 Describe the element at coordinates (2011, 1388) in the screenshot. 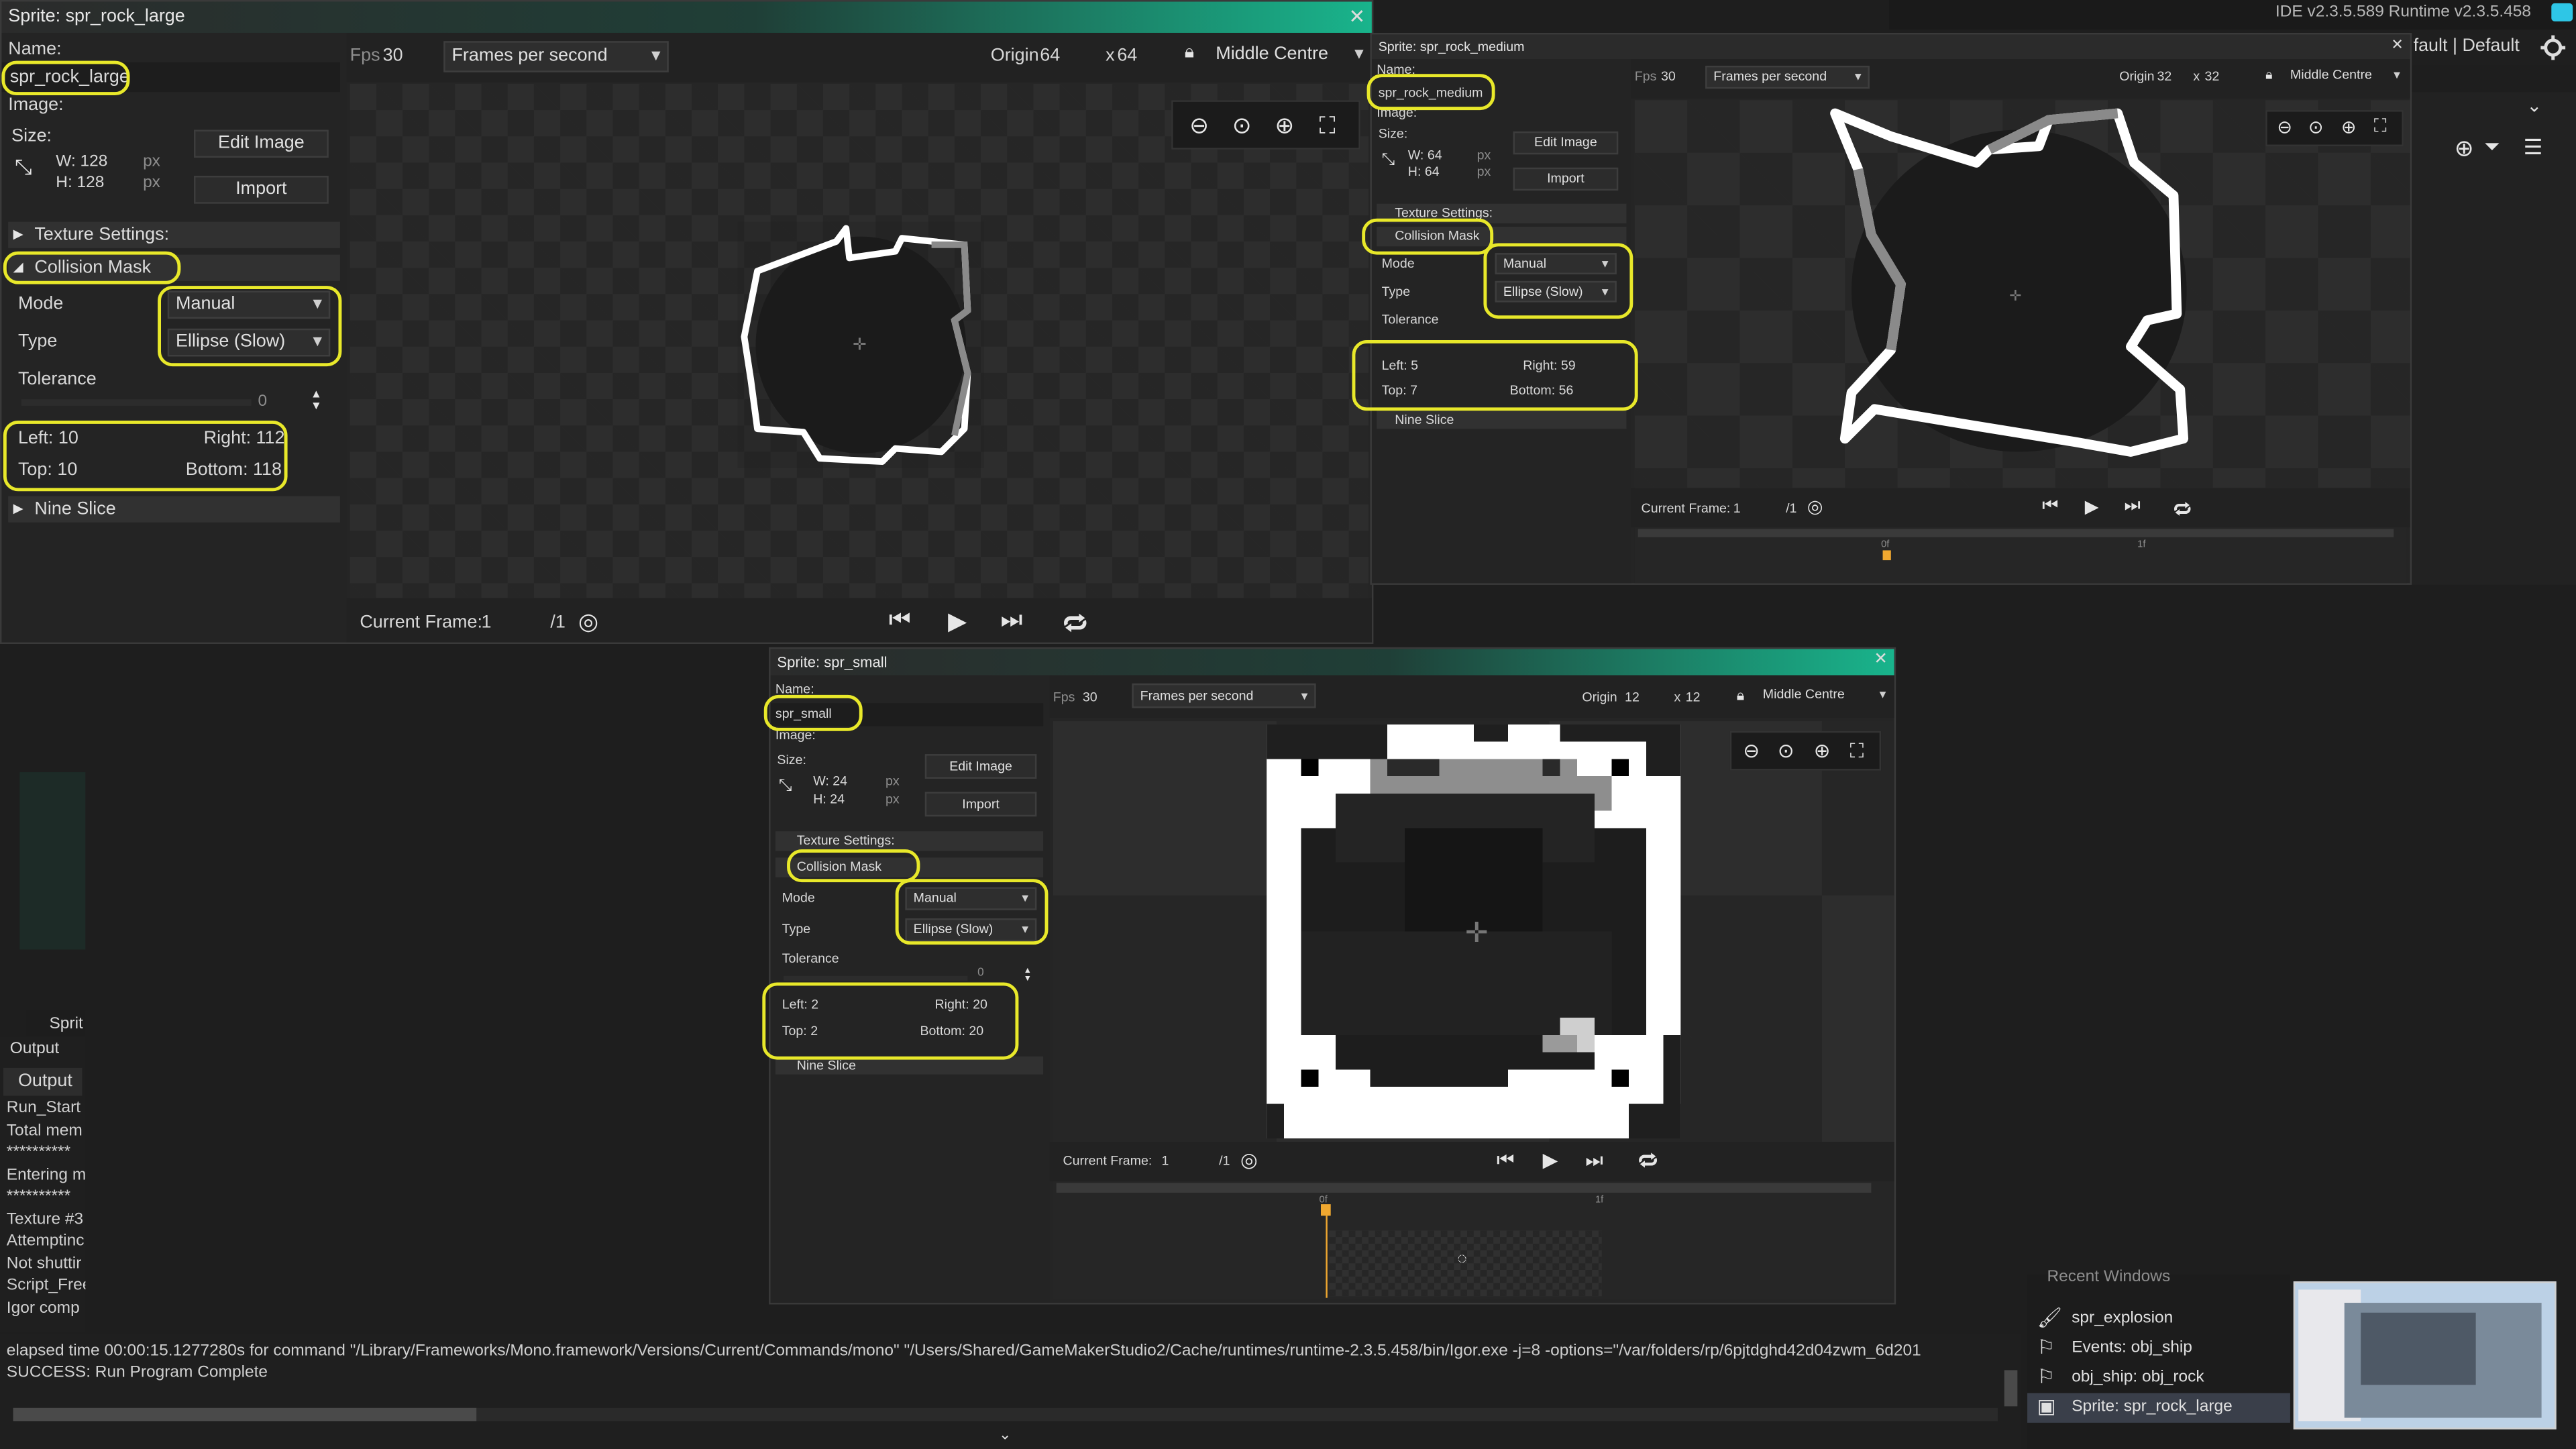

I see `vertical-scrollbar` at that location.